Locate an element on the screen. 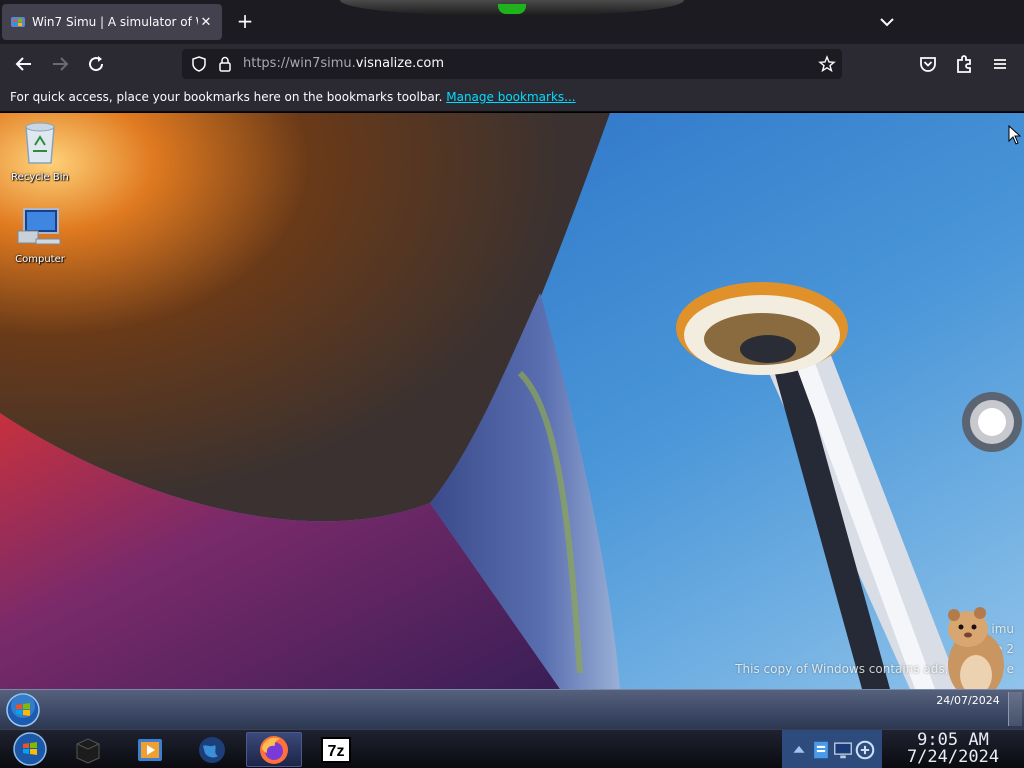  host-clock-date: 7/24/2024 is located at coordinates (953, 757).